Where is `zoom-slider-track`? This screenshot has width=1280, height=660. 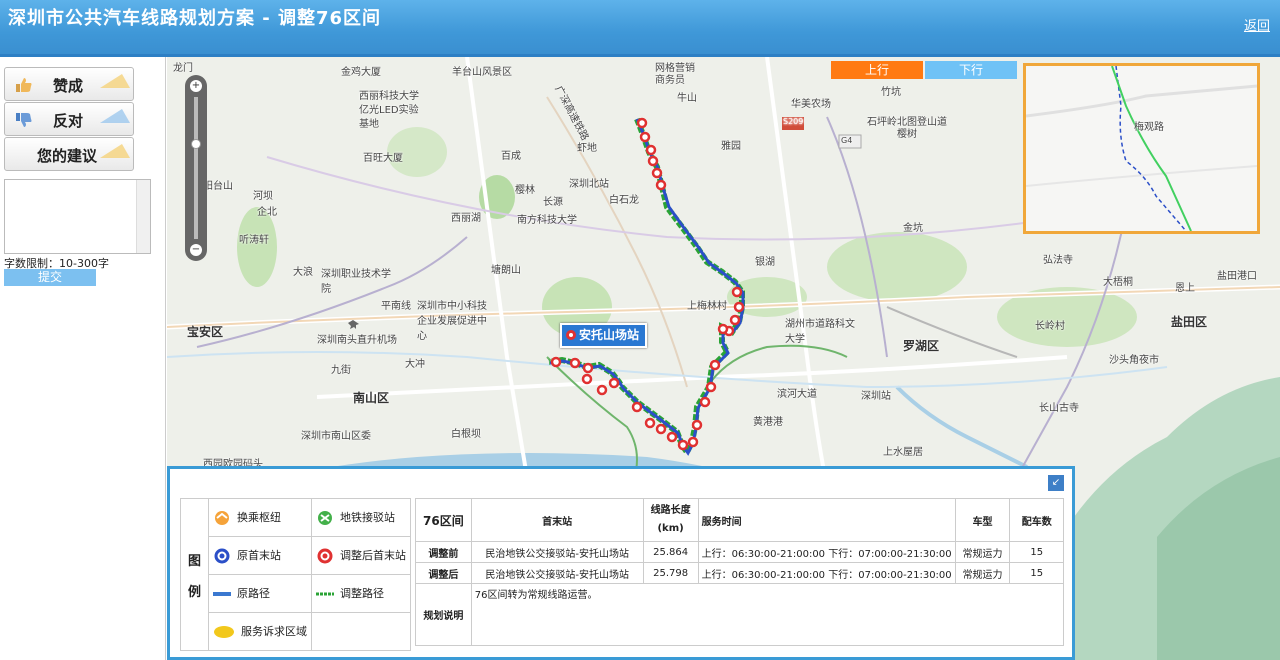 zoom-slider-track is located at coordinates (196, 168).